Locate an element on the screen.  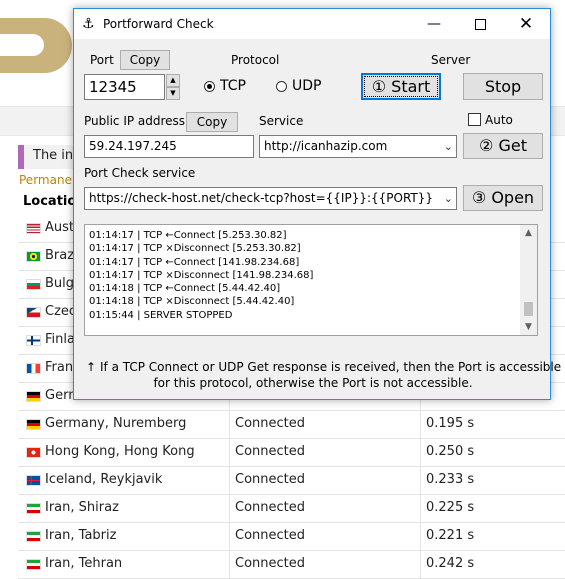
port-spinner: ▲ ▼ is located at coordinates (173, 87).